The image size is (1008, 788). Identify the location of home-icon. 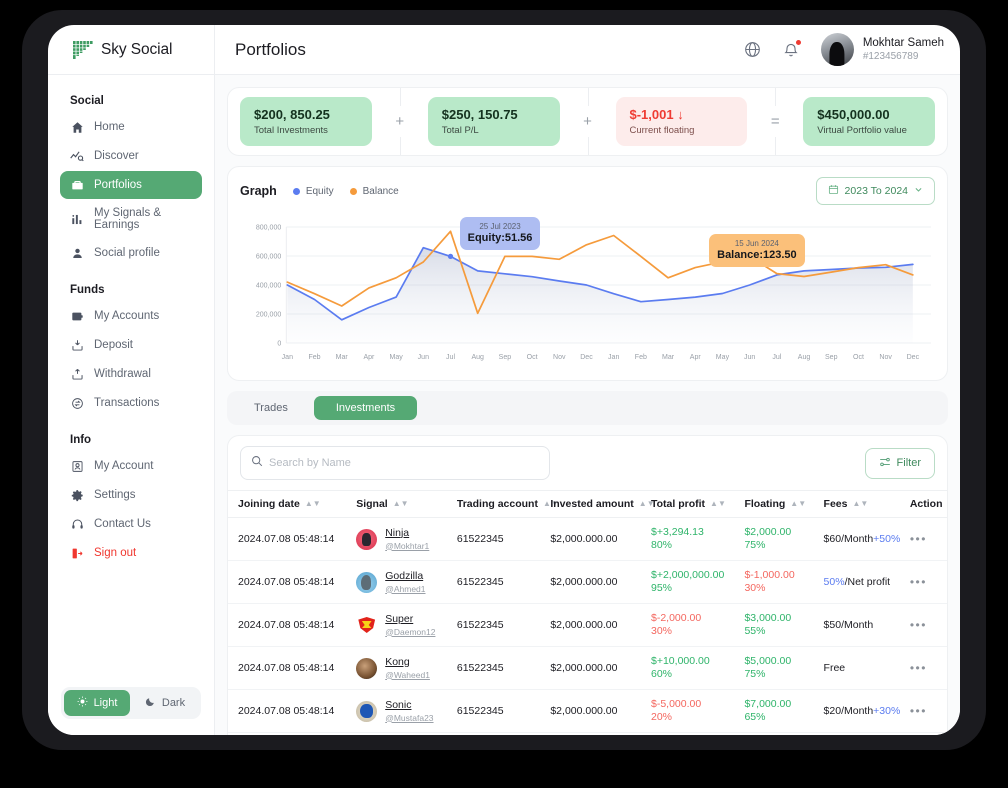
(77, 127).